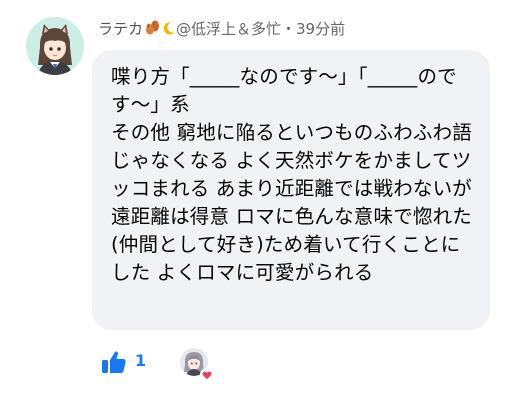 This screenshot has width=512, height=400. I want to click on commenter-avatar, so click(55, 46).